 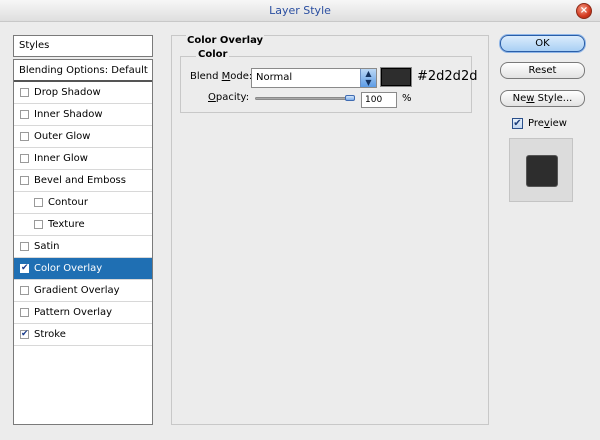 I want to click on style-item-gradient-overlay: Gradient Overlay, so click(x=83, y=291).